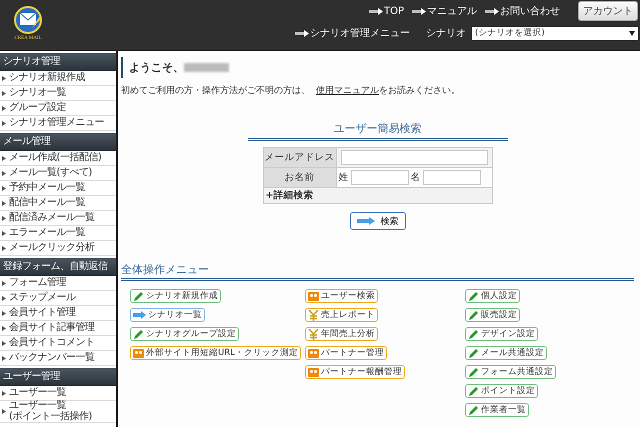  Describe the element at coordinates (58, 93) in the screenshot. I see `sidebar-item: シナリオ一覧` at that location.